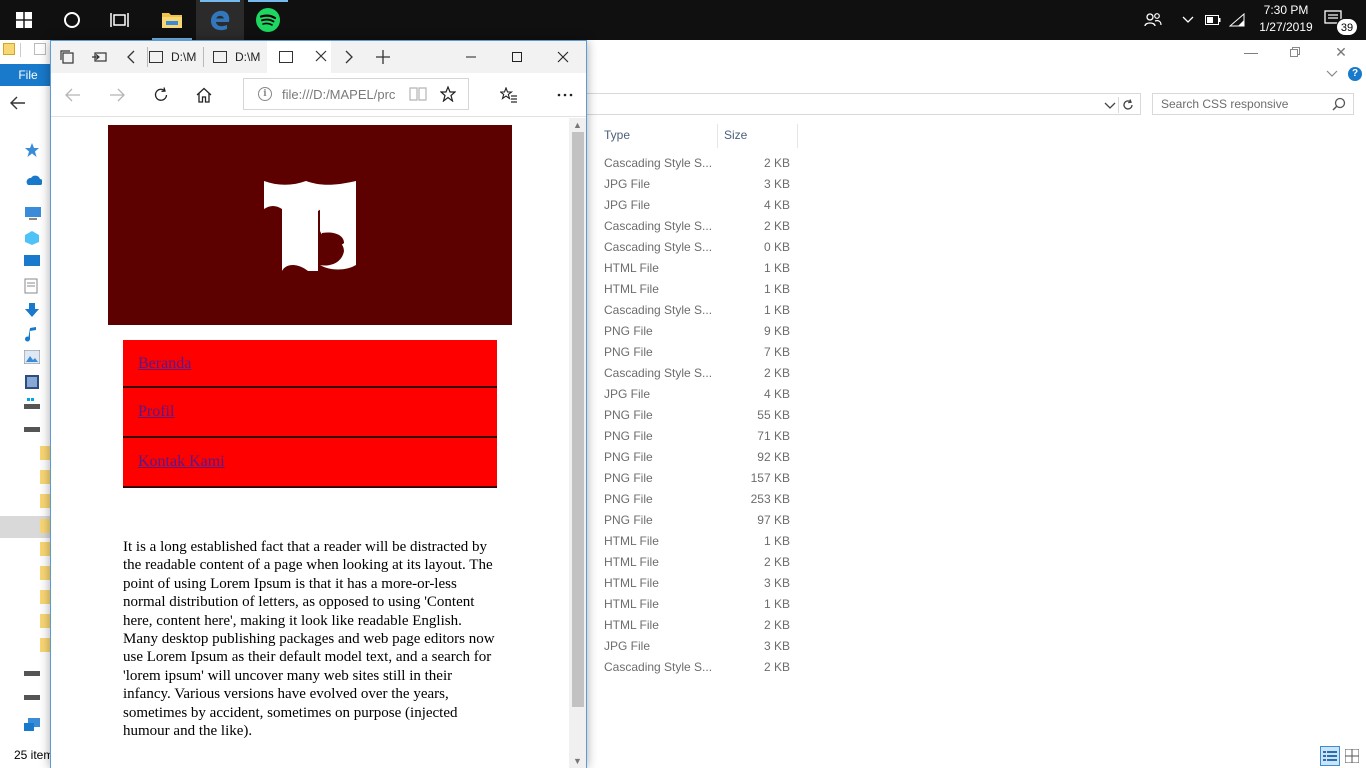 This screenshot has height=768, width=1366. Describe the element at coordinates (698, 415) in the screenshot. I see `file-row: PNG File 55 KB` at that location.